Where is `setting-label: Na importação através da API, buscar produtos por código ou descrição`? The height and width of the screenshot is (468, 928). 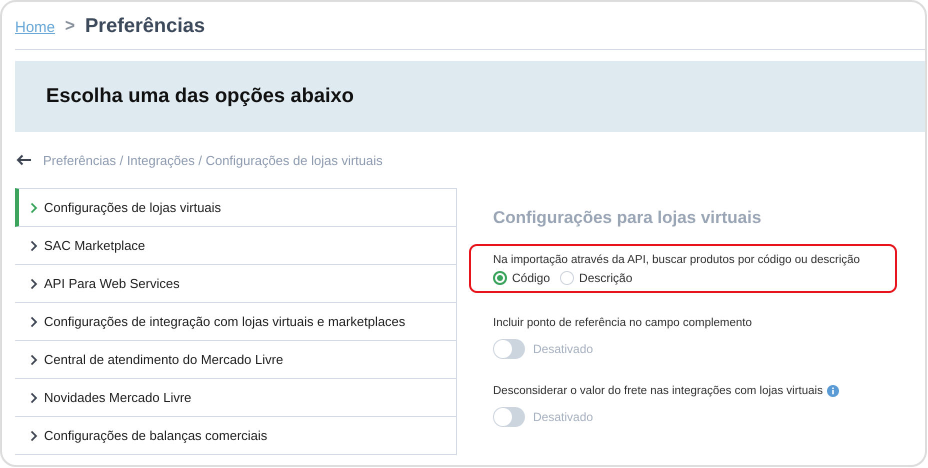
setting-label: Na importação através da API, buscar produtos por código ou descrição is located at coordinates (676, 260).